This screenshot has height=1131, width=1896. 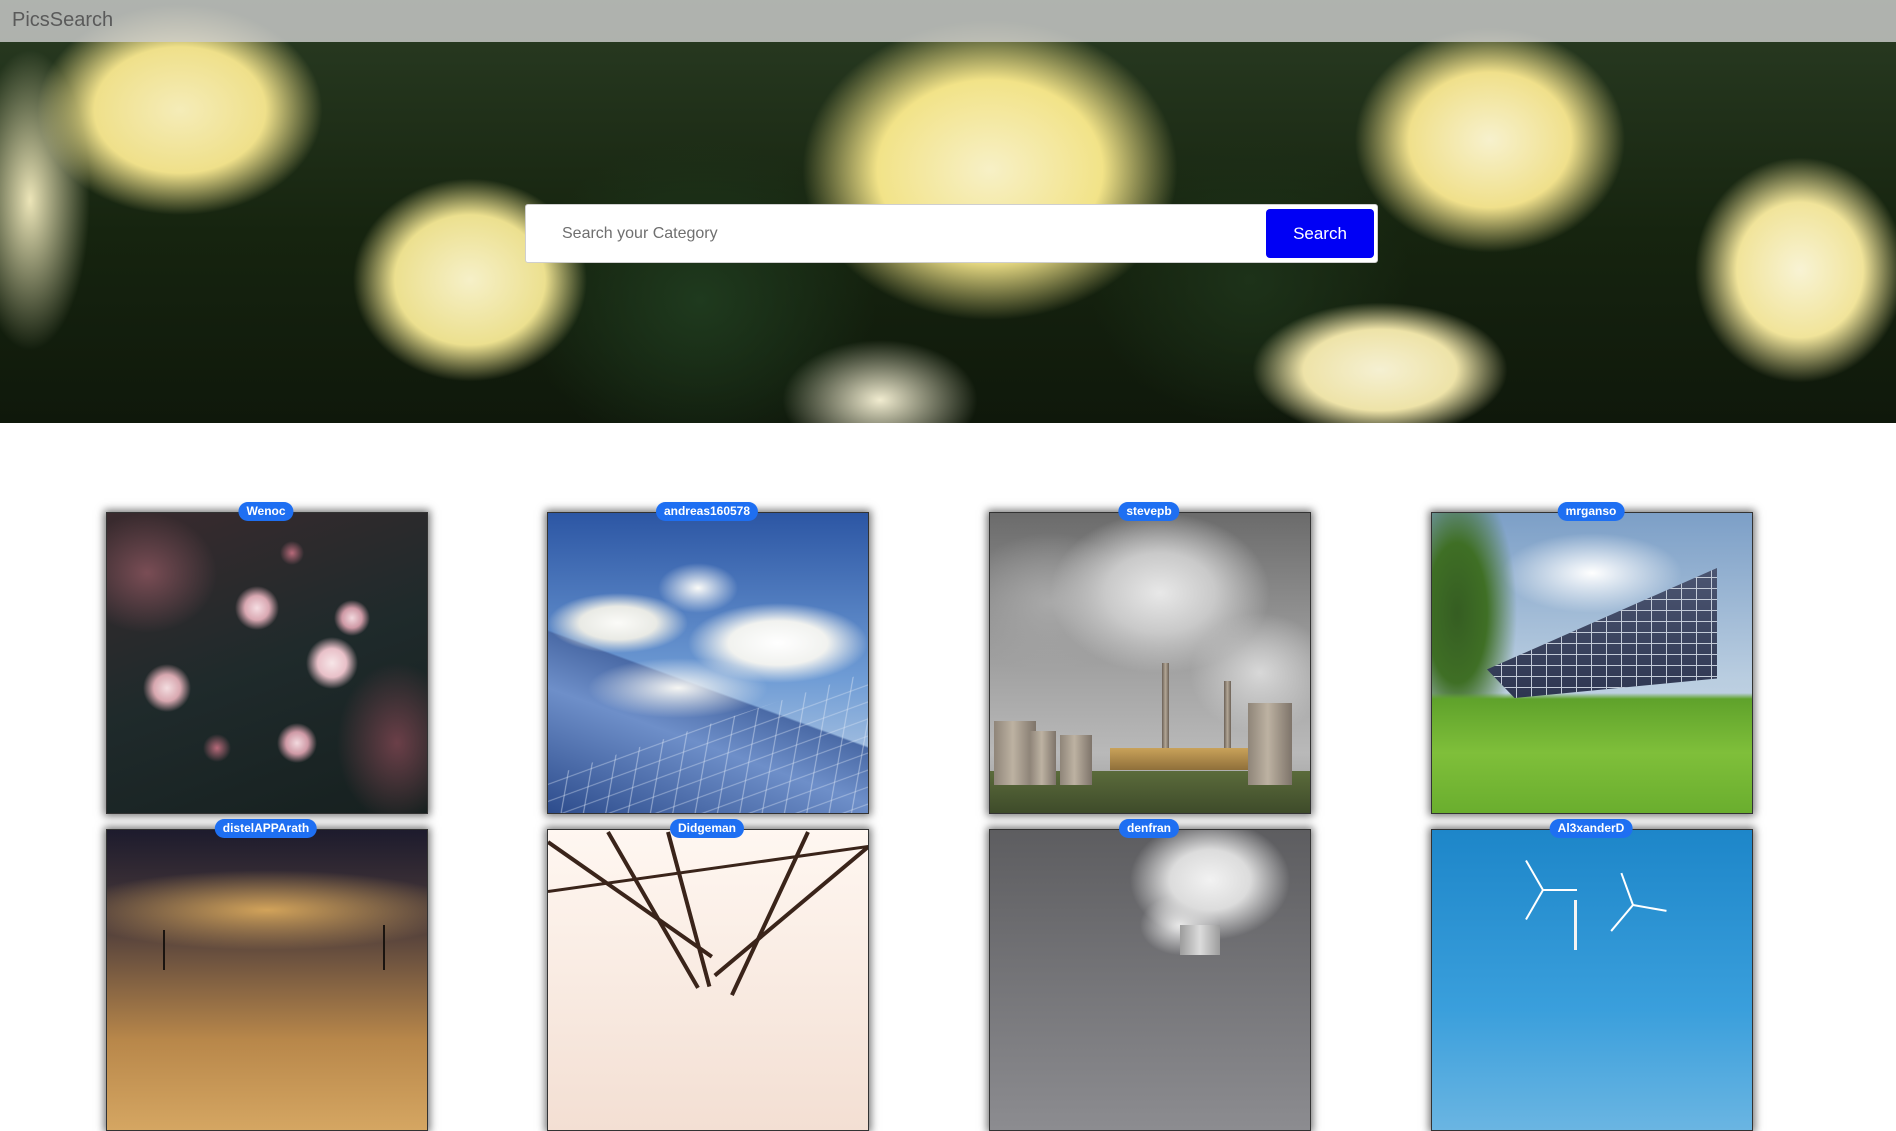 I want to click on gallery-image-solar-field, so click(x=1592, y=663).